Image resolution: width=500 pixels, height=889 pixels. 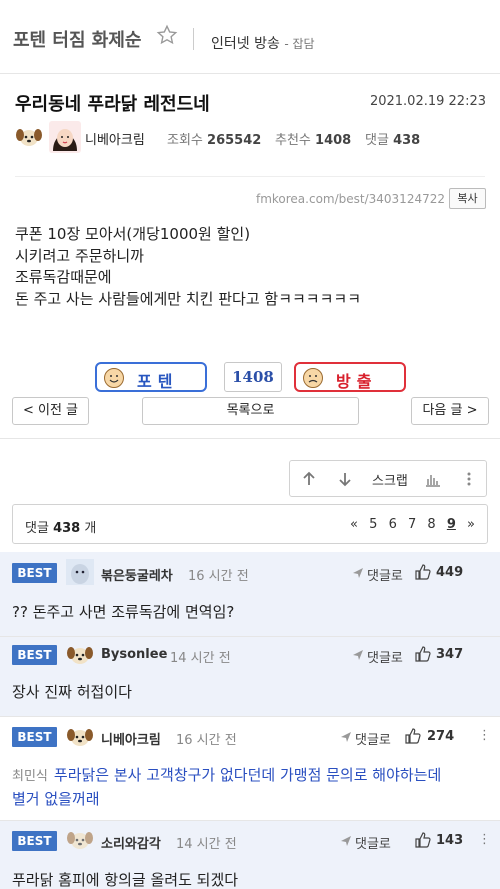 I want to click on page-next: », so click(x=471, y=524).